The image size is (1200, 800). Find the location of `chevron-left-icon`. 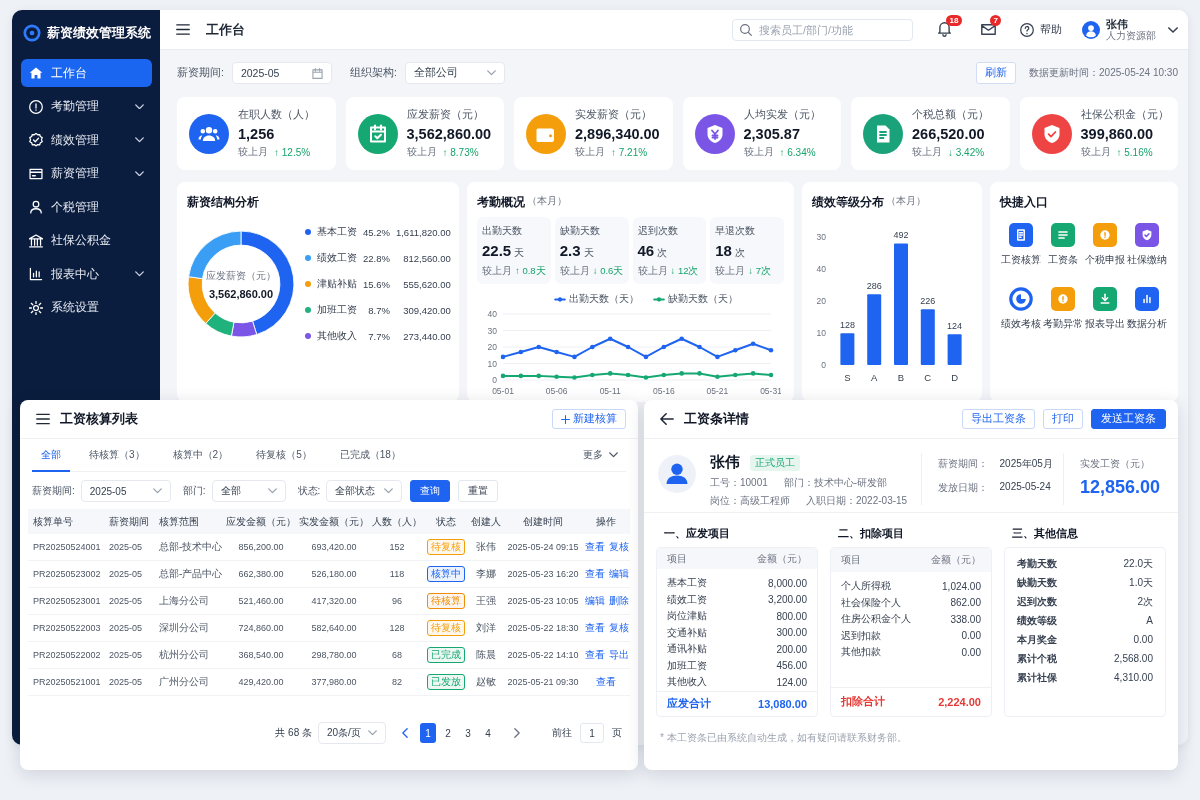

chevron-left-icon is located at coordinates (405, 733).